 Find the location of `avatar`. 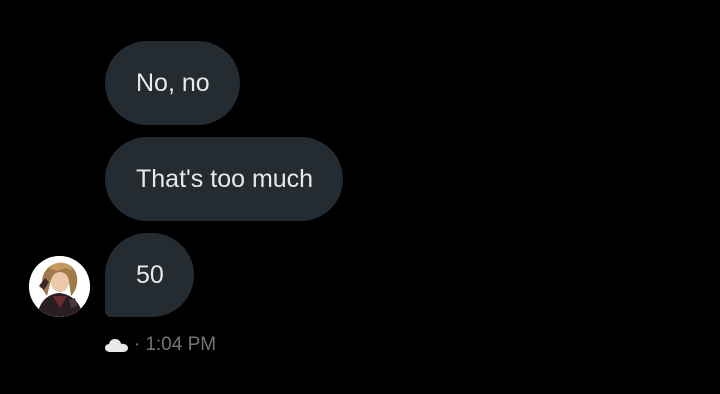

avatar is located at coordinates (59, 286).